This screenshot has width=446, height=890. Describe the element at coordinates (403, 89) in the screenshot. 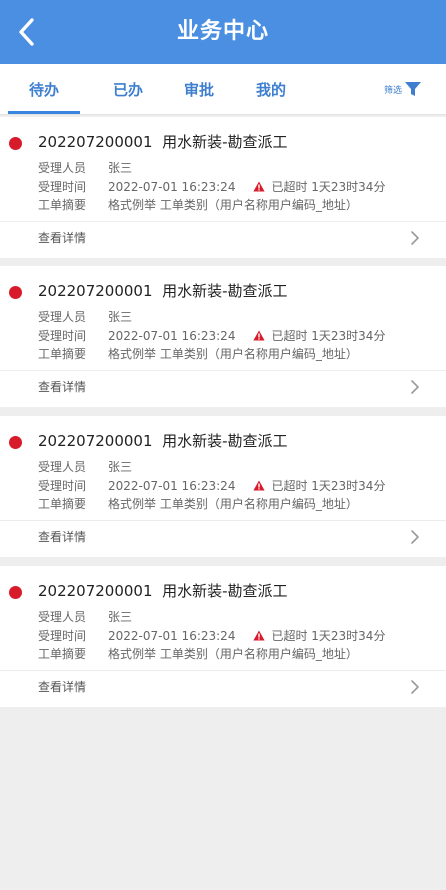

I see `filter-button: 筛选` at that location.